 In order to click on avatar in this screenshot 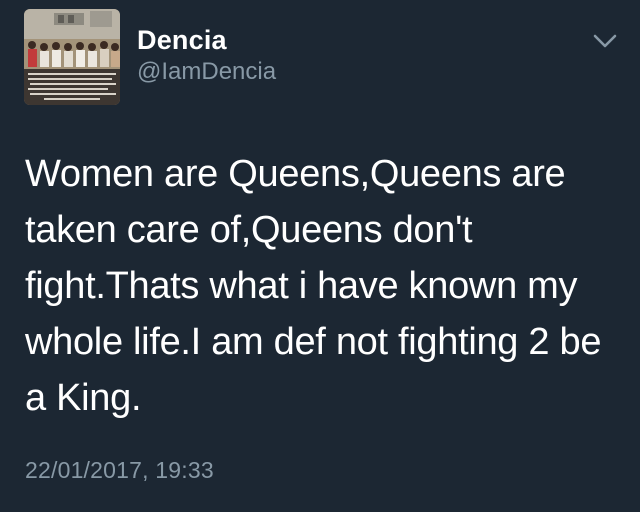, I will do `click(72, 57)`.